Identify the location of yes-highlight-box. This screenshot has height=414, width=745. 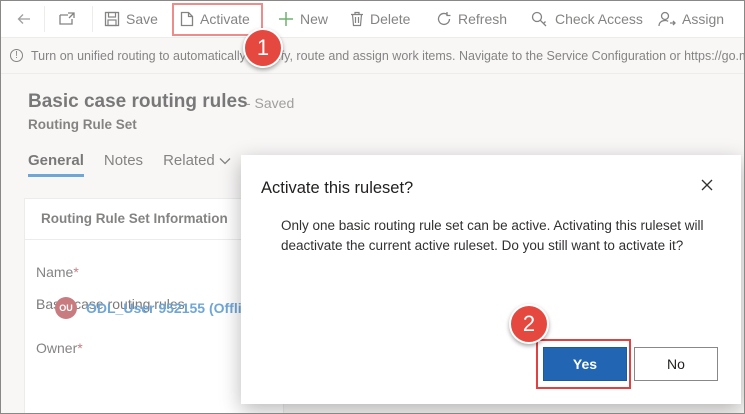
(583, 364).